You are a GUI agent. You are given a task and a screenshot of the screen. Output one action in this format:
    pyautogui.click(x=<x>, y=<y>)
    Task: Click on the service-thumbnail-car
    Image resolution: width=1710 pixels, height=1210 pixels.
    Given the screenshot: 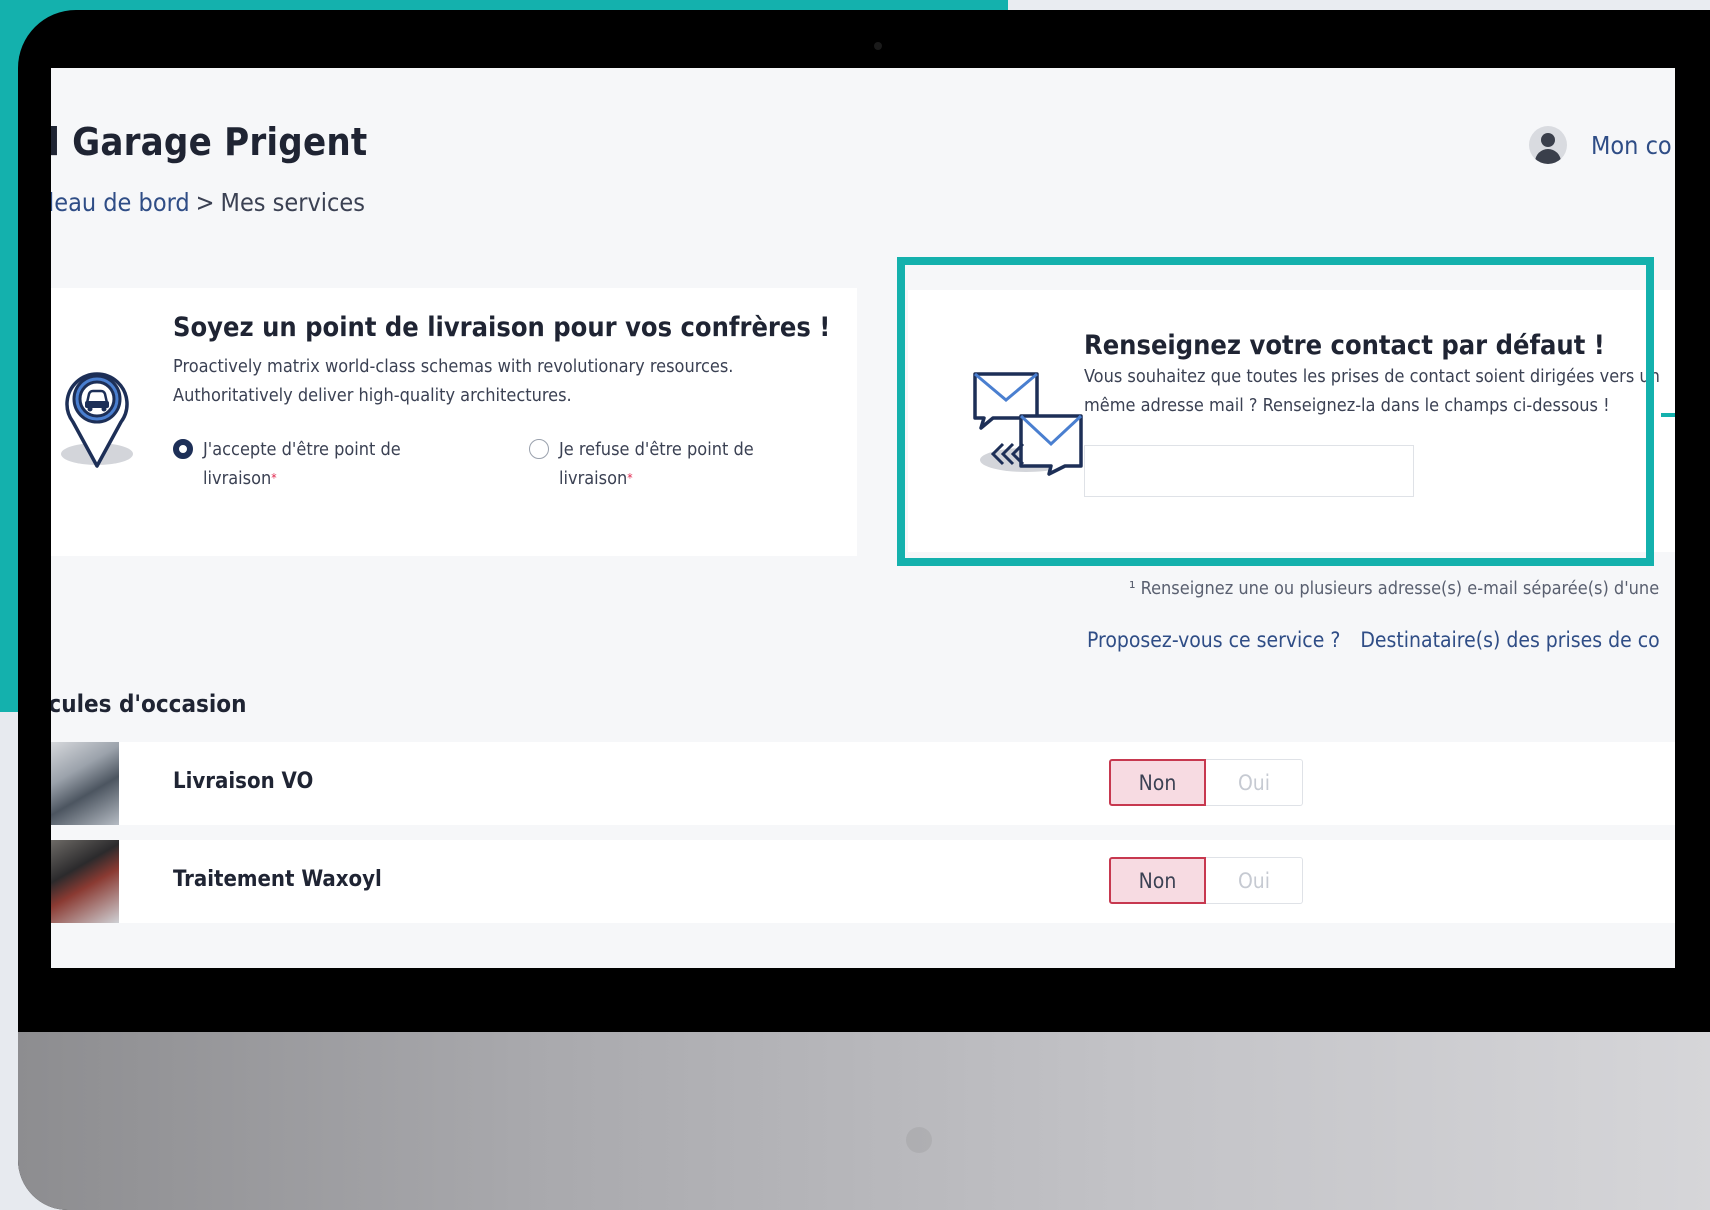 What is the action you would take?
    pyautogui.click(x=85, y=783)
    